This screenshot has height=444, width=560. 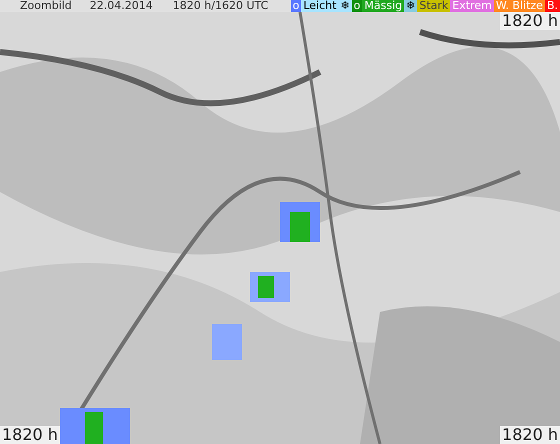 What do you see at coordinates (433, 6) in the screenshot?
I see `legend-item: Stark` at bounding box center [433, 6].